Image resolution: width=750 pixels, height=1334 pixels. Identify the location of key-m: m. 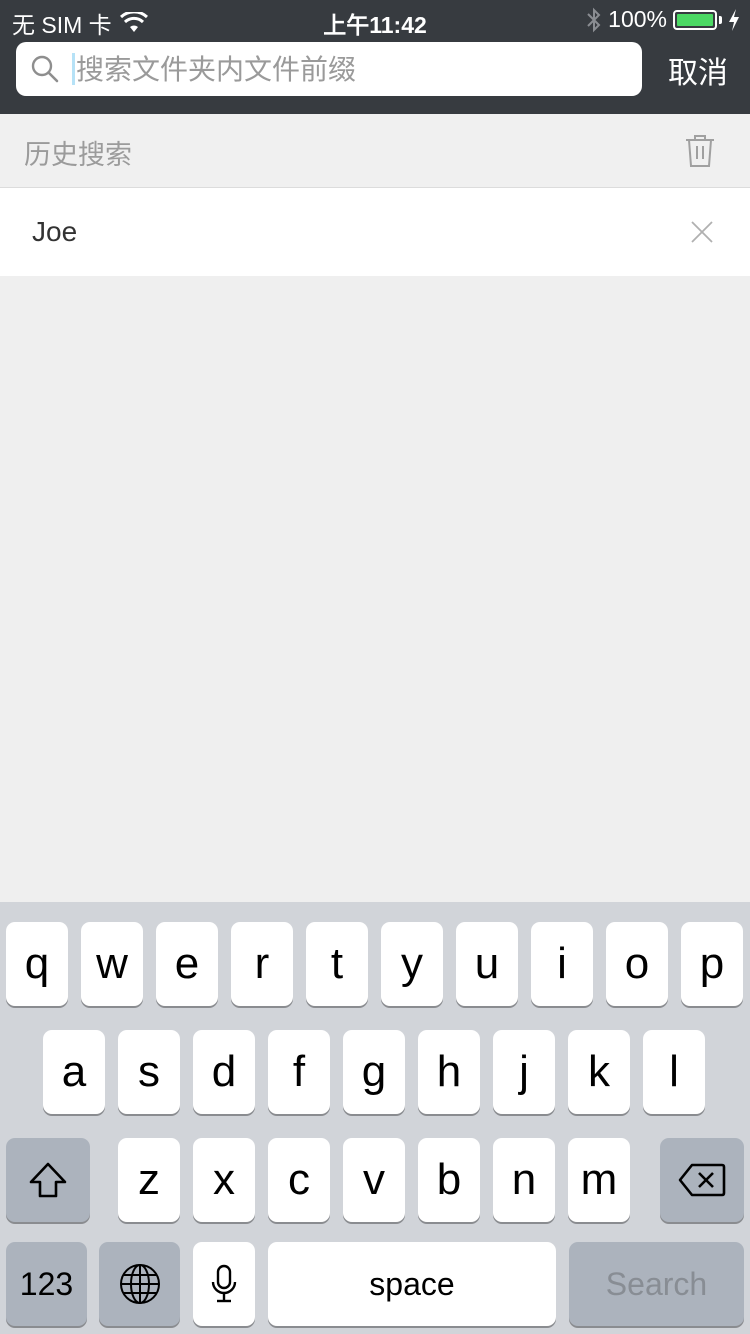
(599, 1180).